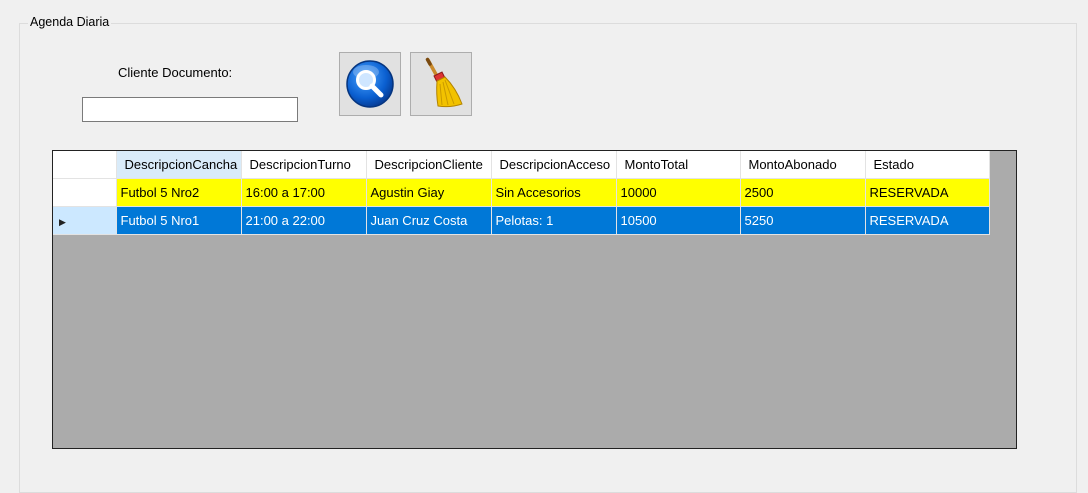 Image resolution: width=1088 pixels, height=493 pixels. What do you see at coordinates (429, 192) in the screenshot?
I see `table-cell: Agustin Giay` at bounding box center [429, 192].